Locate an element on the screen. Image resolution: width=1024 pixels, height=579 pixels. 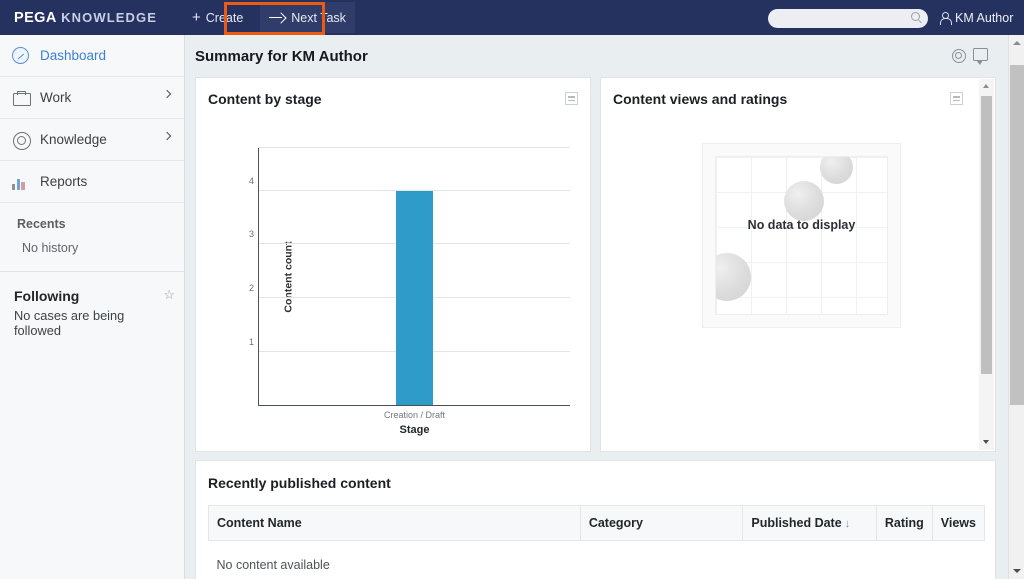
global-search is located at coordinates (848, 18).